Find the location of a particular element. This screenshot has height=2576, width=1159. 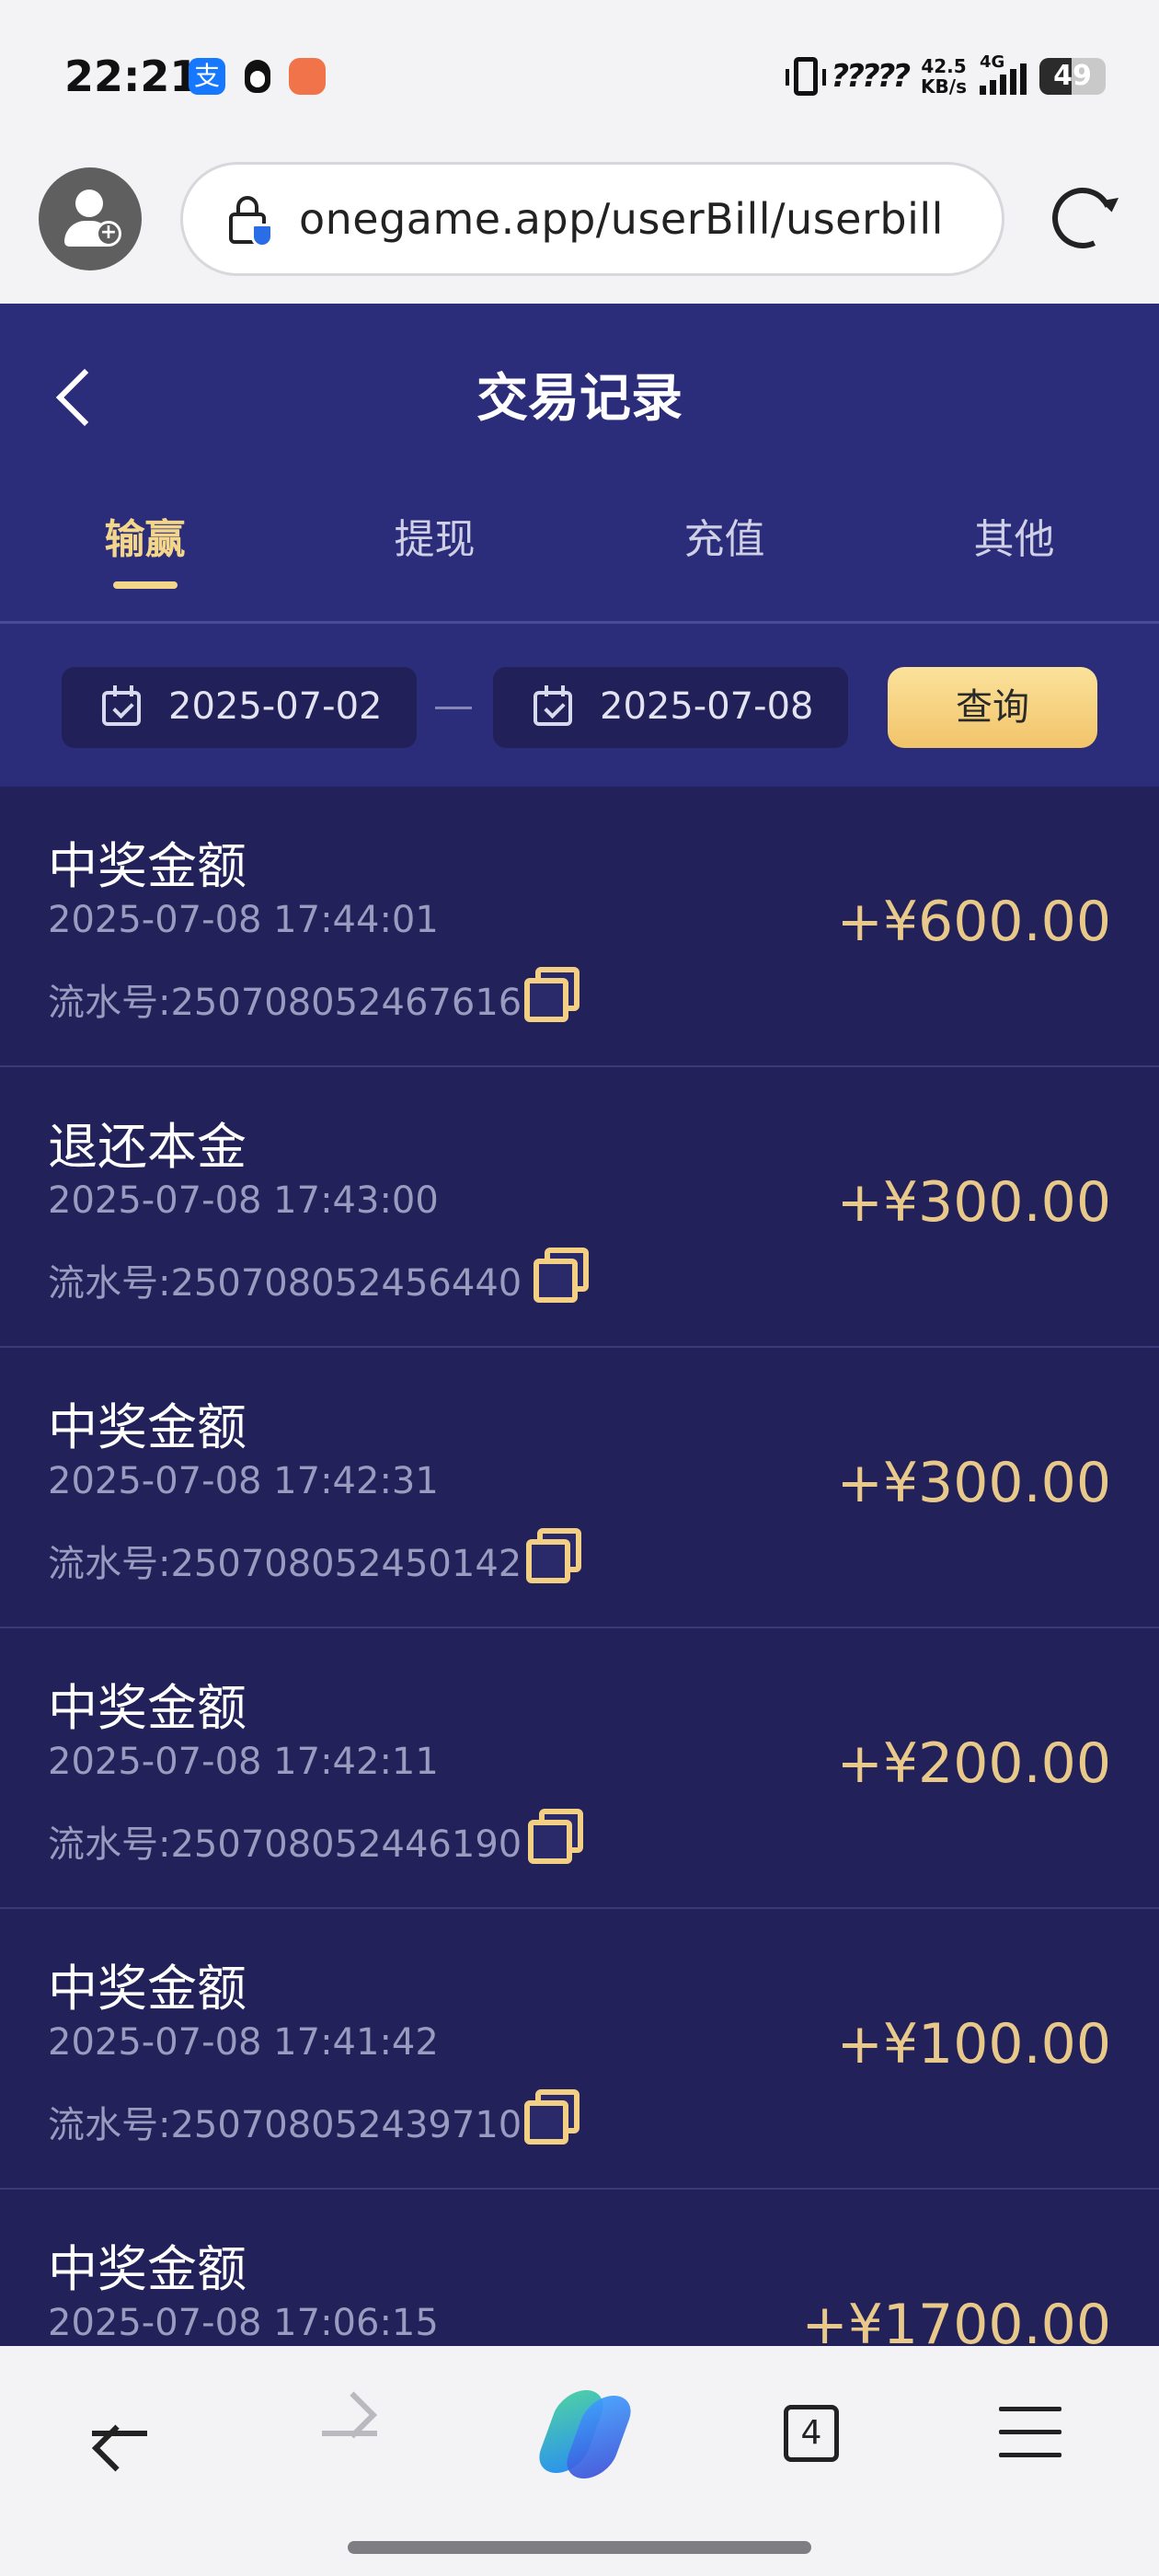

fox-app-icon is located at coordinates (307, 76).